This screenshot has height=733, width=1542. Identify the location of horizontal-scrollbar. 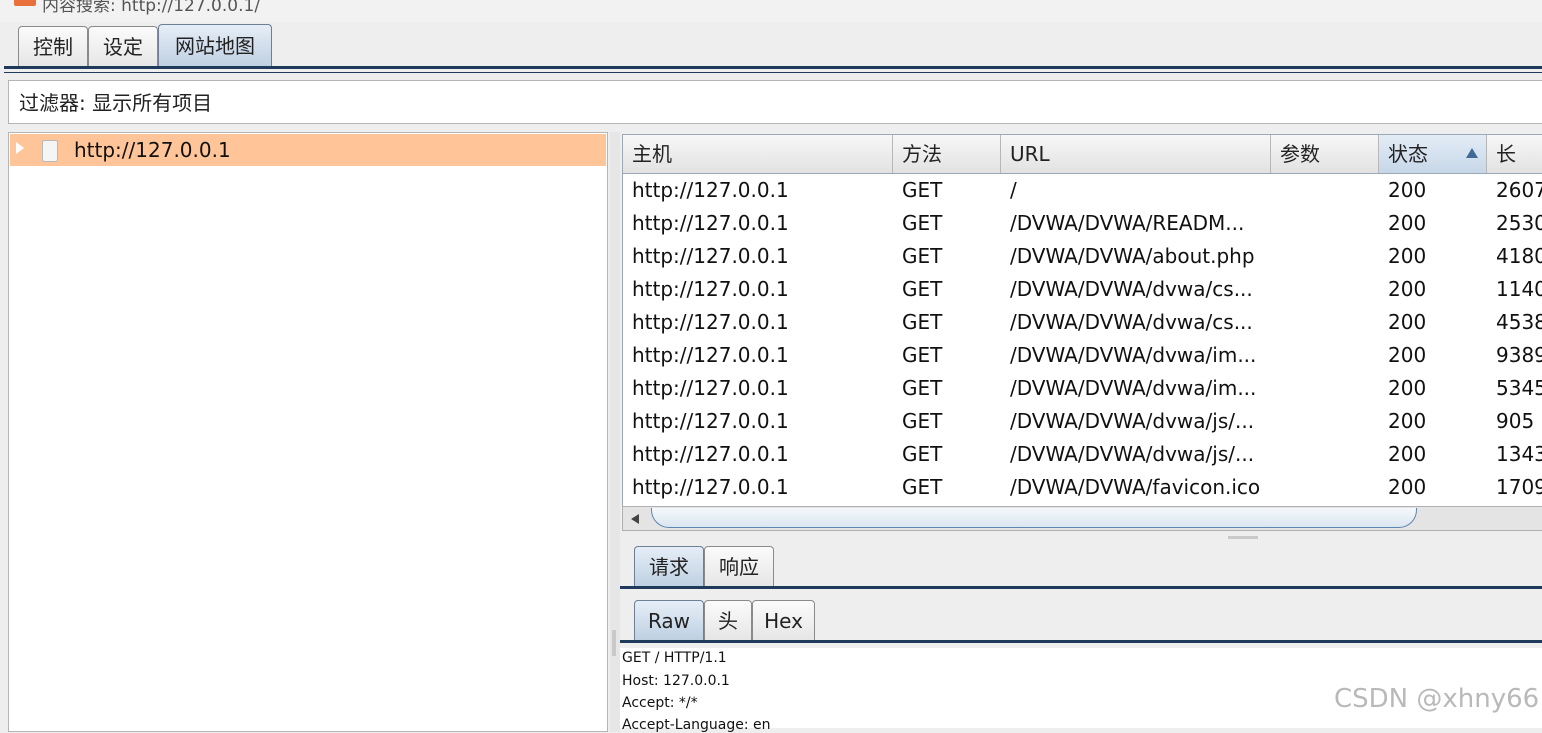
(1082, 518).